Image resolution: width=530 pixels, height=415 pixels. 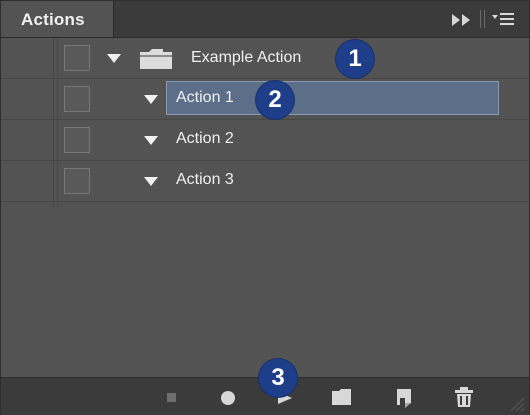 I want to click on action-set-name: Example Action, so click(x=246, y=57).